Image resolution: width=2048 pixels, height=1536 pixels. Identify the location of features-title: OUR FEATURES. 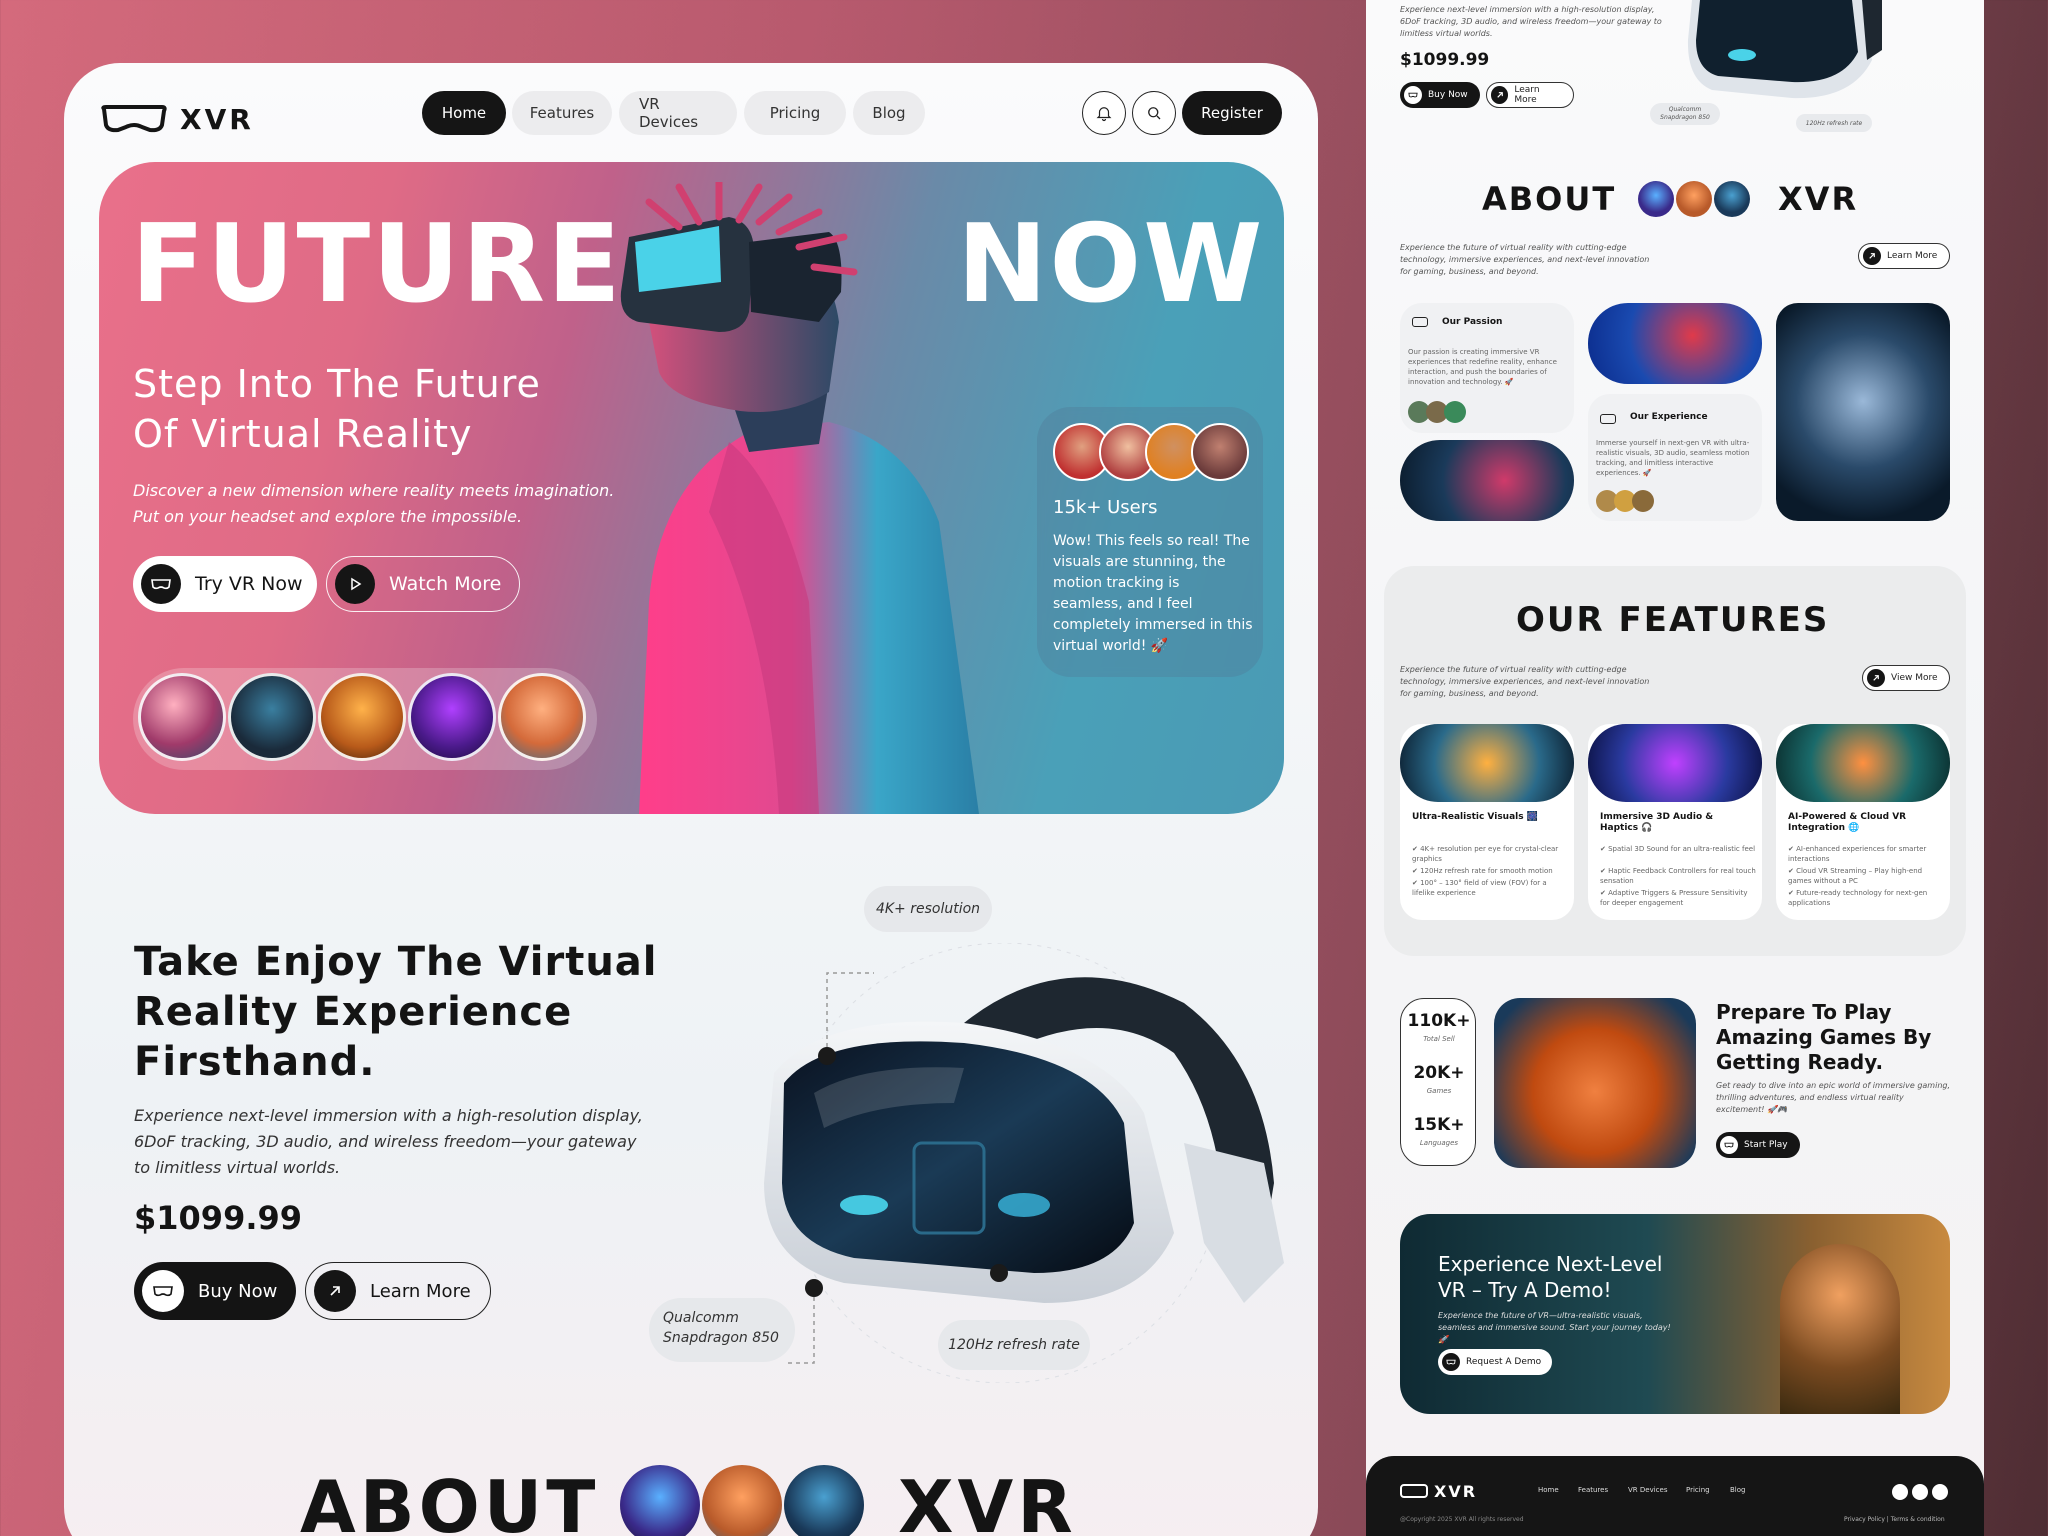
(1673, 620).